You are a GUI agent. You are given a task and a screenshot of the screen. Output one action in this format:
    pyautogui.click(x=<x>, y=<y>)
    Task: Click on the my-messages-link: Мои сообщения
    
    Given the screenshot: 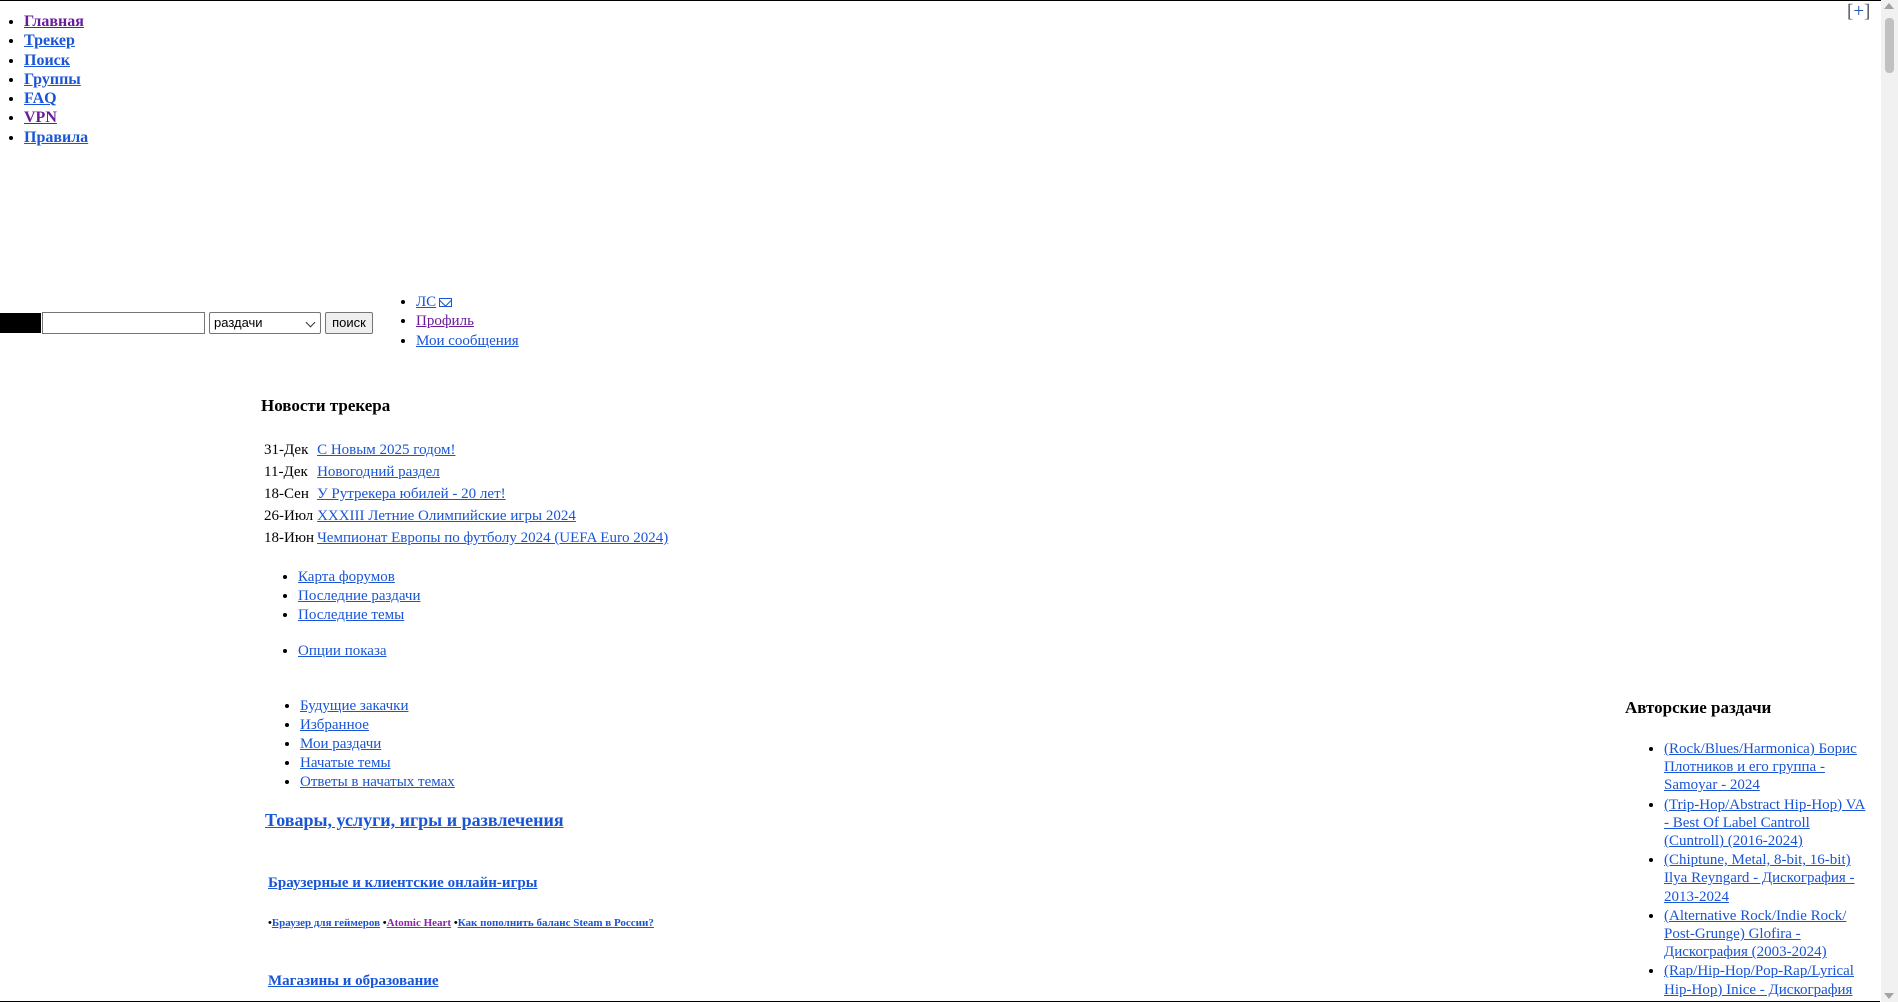 What is the action you would take?
    pyautogui.click(x=467, y=341)
    